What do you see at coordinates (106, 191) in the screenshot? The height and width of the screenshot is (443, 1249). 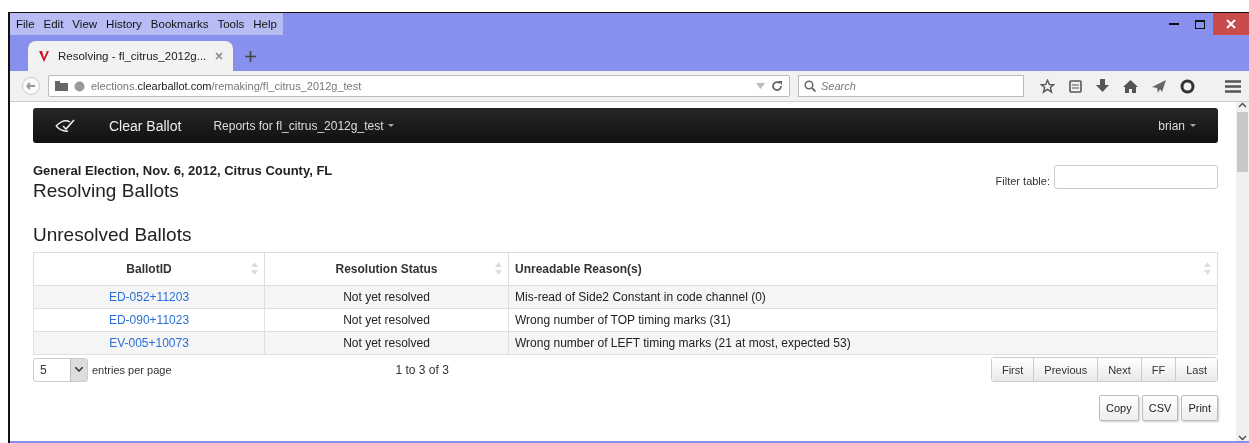 I see `page-title: Resolving Ballots` at bounding box center [106, 191].